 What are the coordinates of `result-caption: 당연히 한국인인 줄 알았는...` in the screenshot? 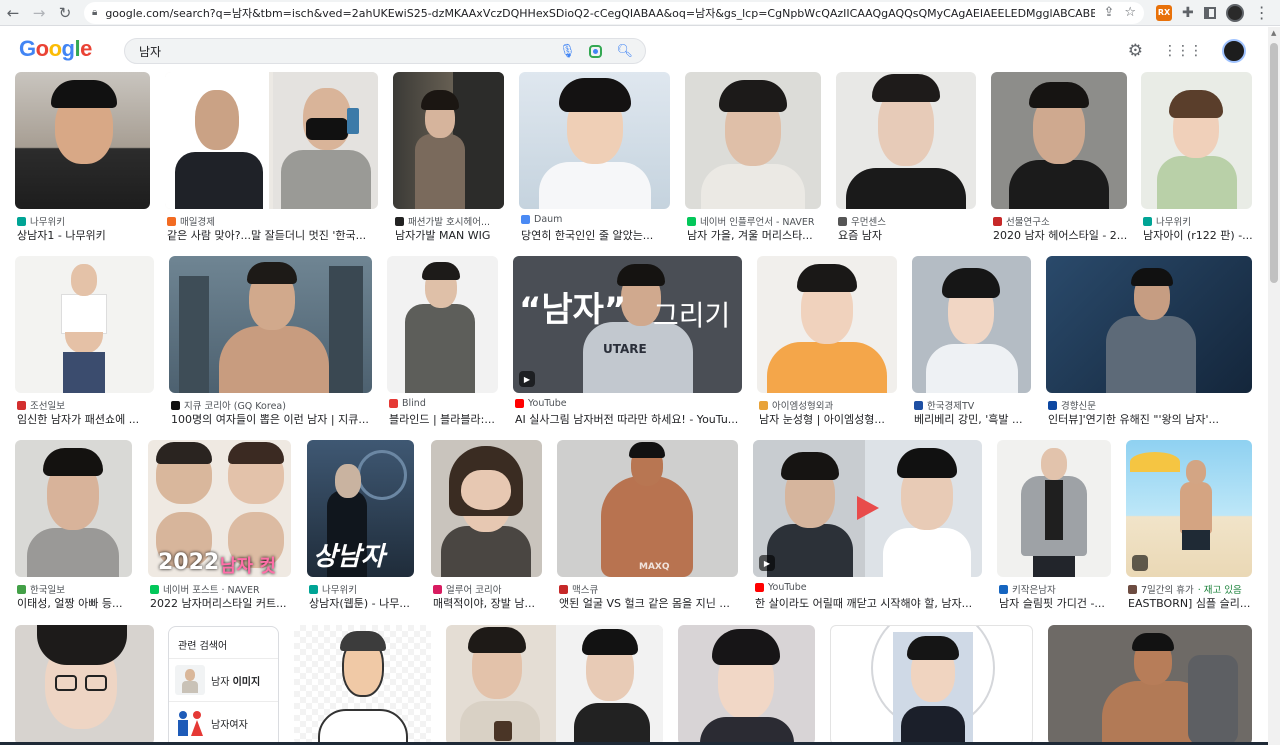 It's located at (596, 235).